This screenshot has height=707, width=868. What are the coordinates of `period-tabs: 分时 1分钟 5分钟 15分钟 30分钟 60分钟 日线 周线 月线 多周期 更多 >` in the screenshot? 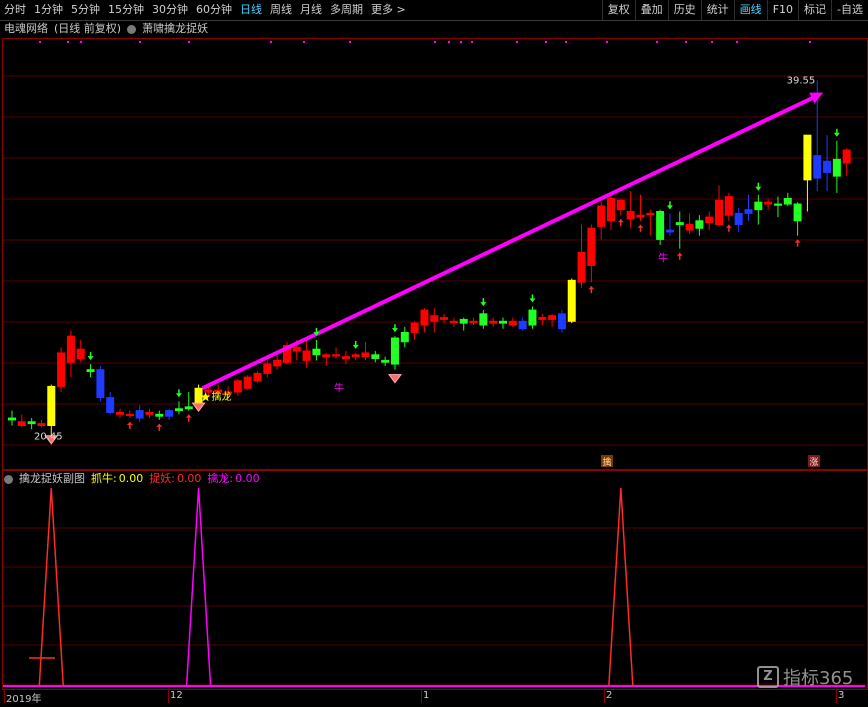 It's located at (205, 10).